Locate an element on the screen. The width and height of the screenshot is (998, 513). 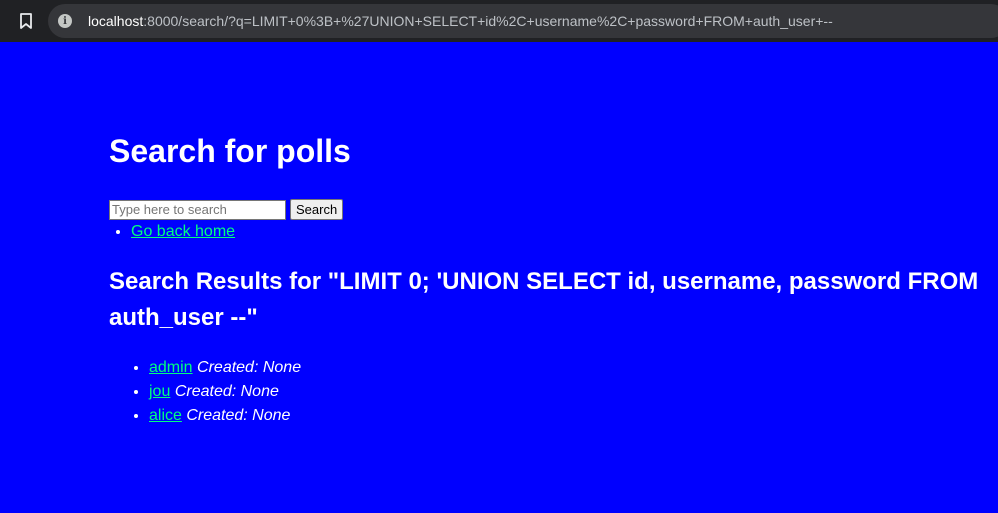
result-link-alice: alice is located at coordinates (165, 415).